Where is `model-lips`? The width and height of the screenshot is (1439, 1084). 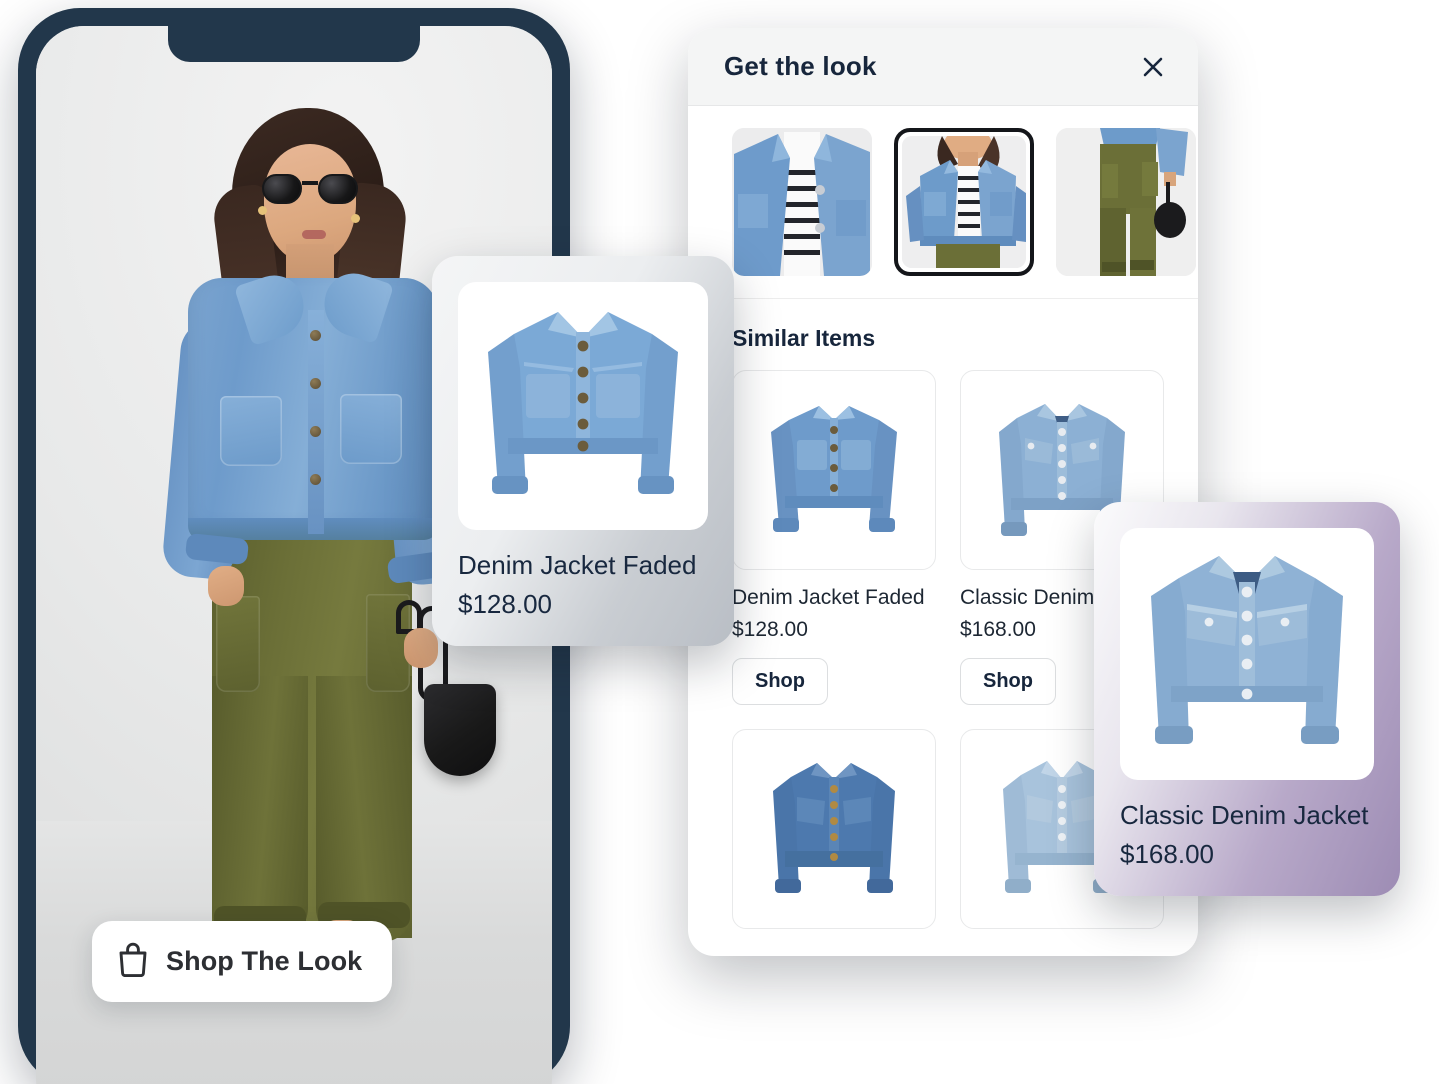
model-lips is located at coordinates (314, 234).